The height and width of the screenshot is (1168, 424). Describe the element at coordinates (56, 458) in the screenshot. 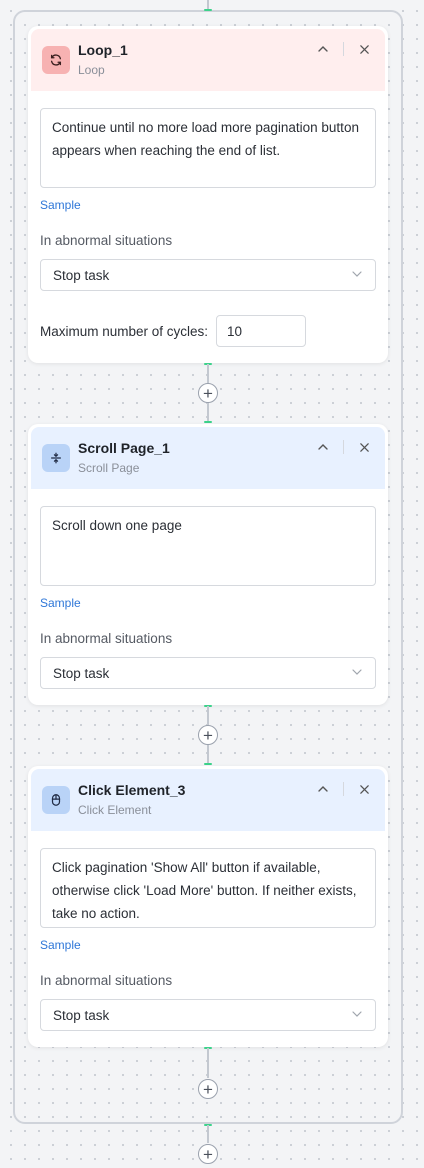

I see `scroll-vertical-icon` at that location.